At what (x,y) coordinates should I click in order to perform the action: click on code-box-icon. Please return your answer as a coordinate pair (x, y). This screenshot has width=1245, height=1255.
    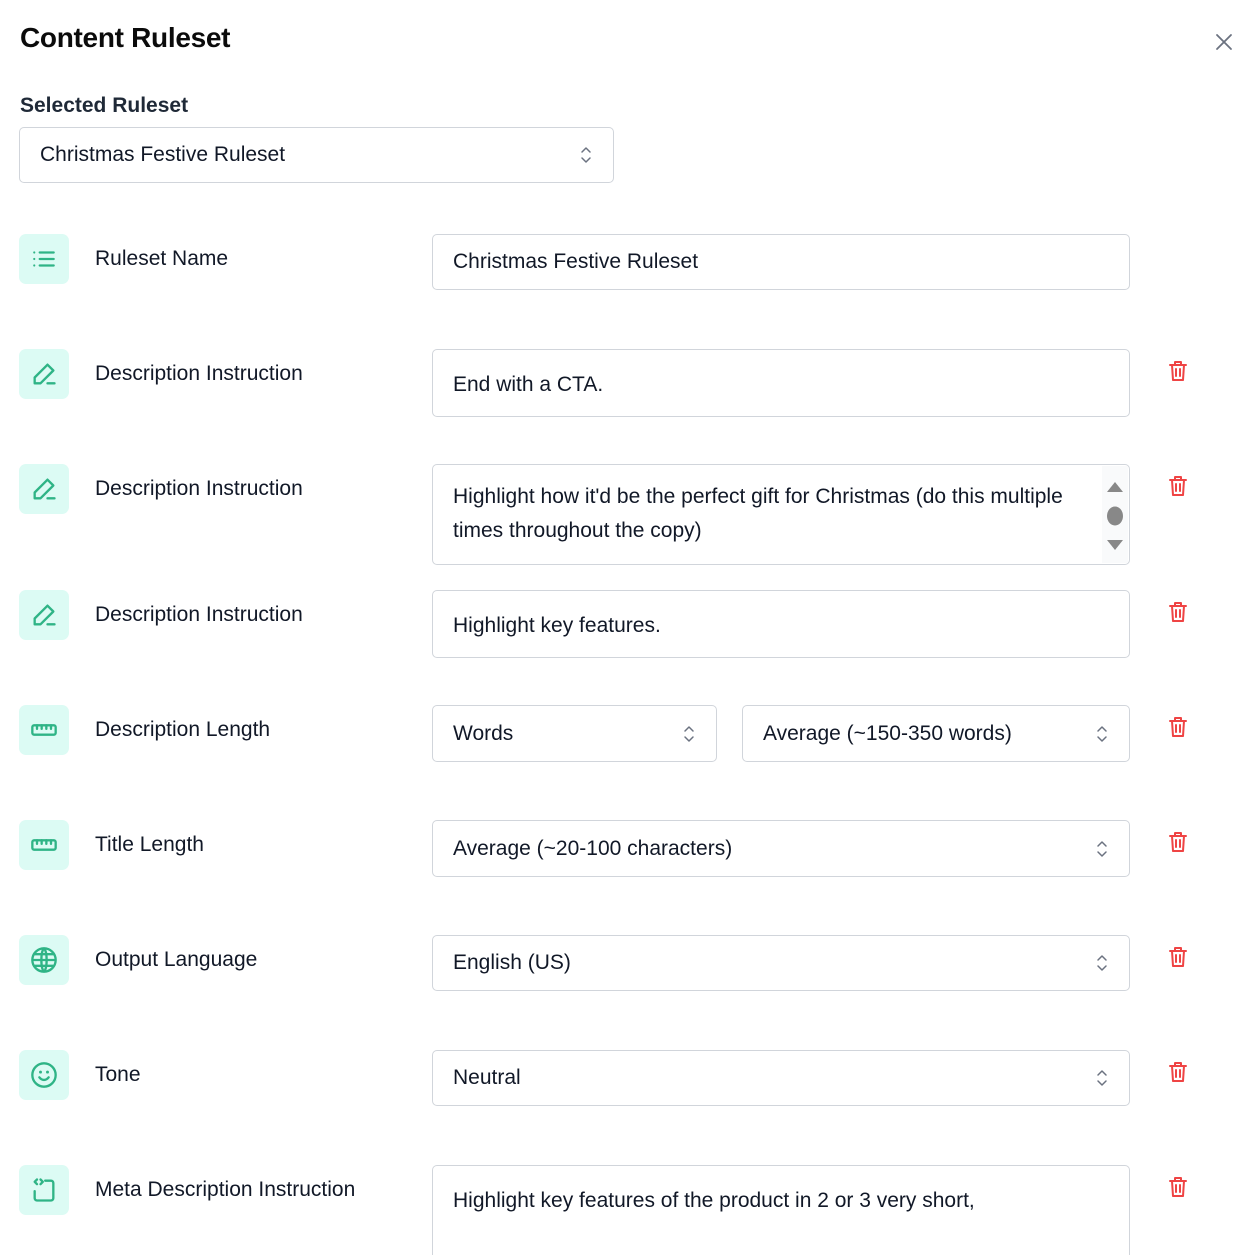
    Looking at the image, I should click on (44, 1190).